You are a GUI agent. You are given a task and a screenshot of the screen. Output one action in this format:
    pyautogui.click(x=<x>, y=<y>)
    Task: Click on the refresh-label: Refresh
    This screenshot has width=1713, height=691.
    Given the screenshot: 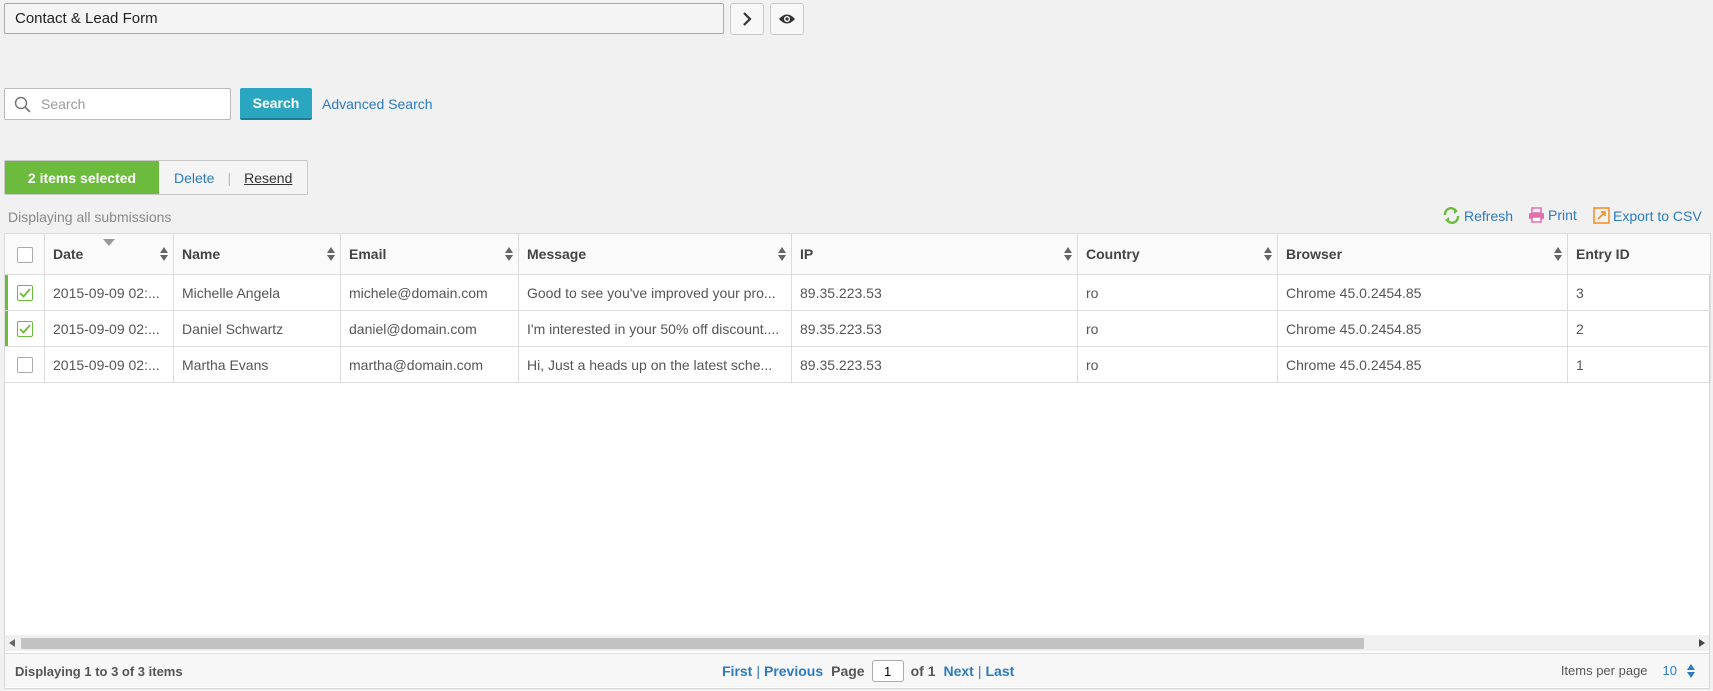 What is the action you would take?
    pyautogui.click(x=1489, y=215)
    